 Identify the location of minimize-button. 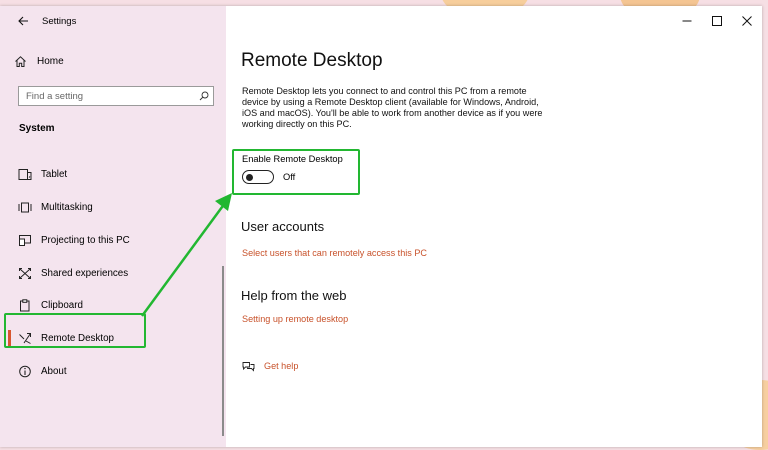
(687, 21).